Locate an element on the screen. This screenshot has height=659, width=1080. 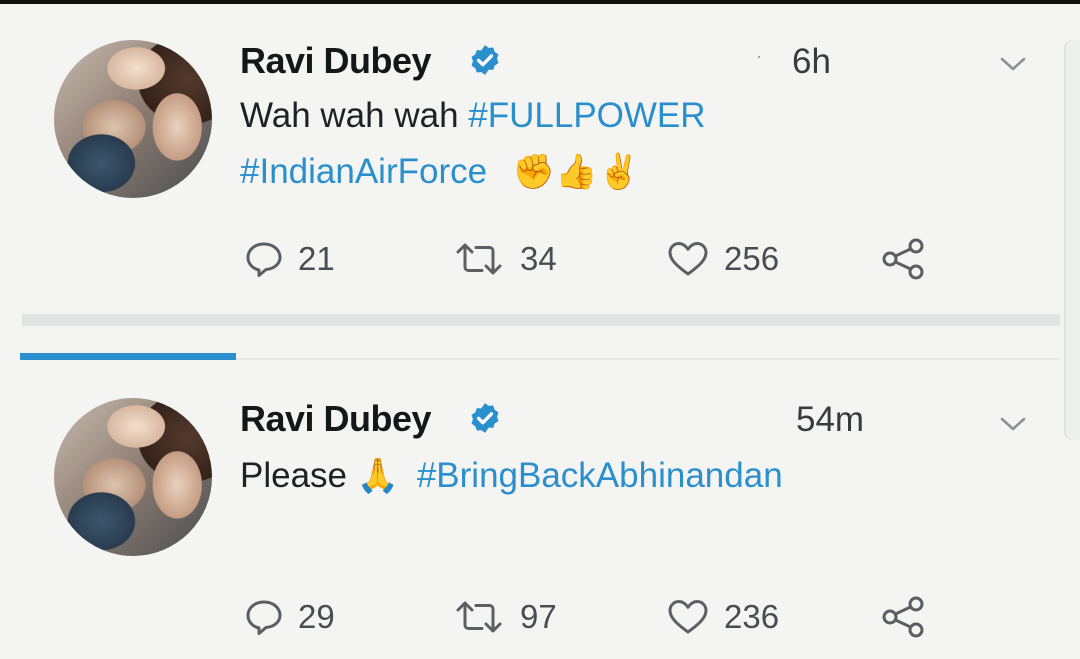
scrollbar is located at coordinates (1072, 240).